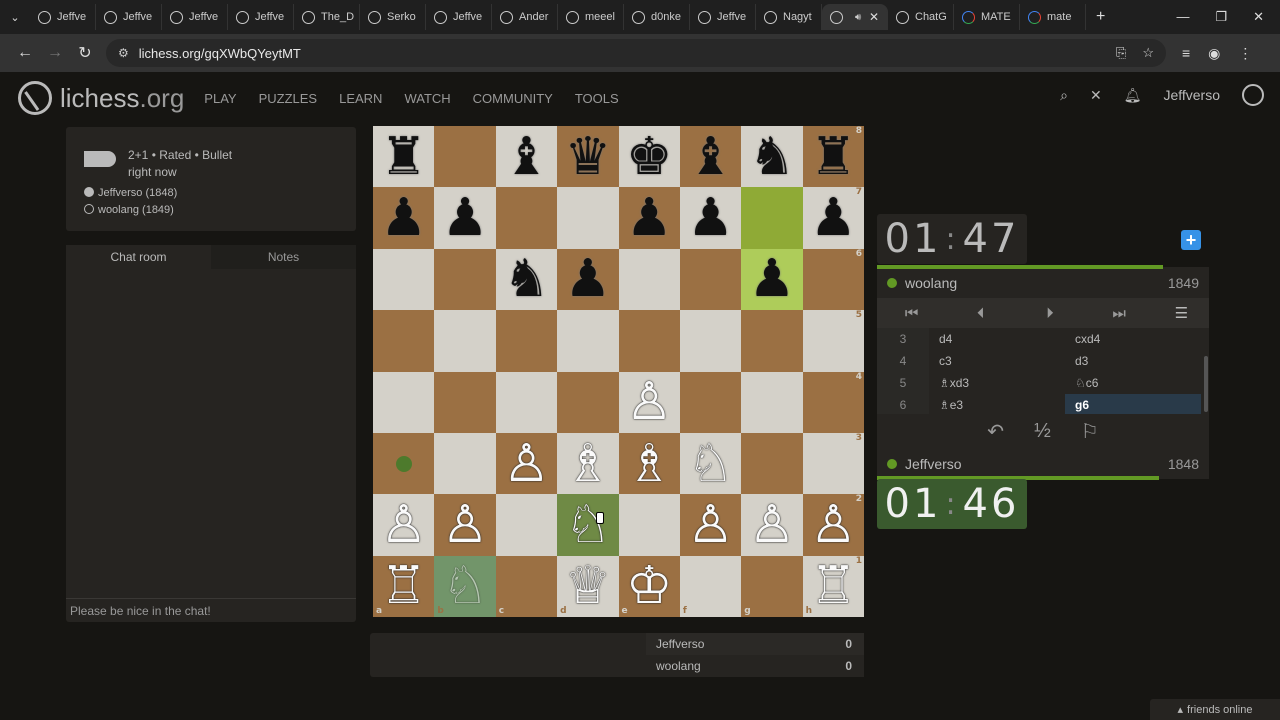  Describe the element at coordinates (636, 53) in the screenshot. I see `url-field: ⚙ lichess.org/gqXWbQYeytMT ⎘ ☆` at that location.